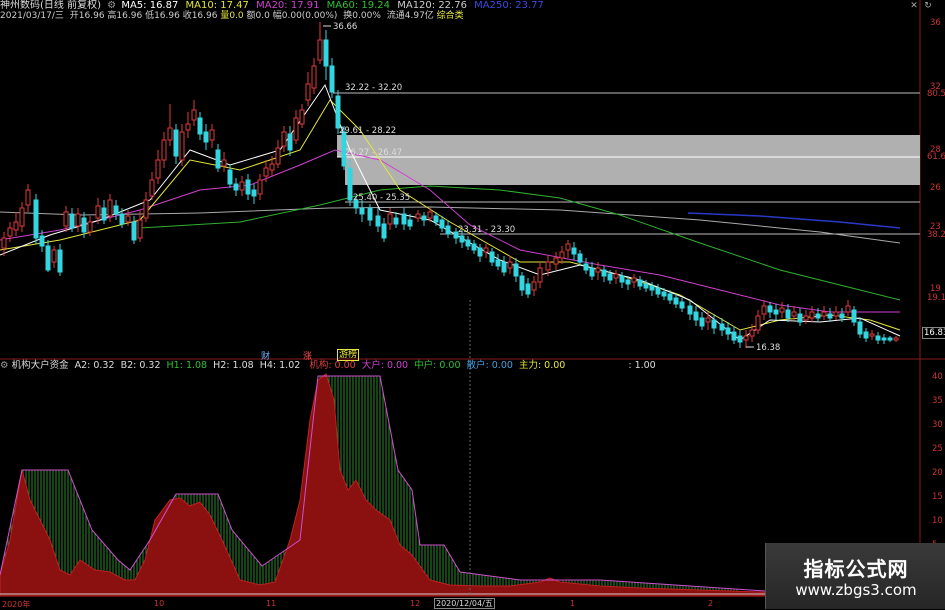 The width and height of the screenshot is (945, 610). Describe the element at coordinates (410, 16) in the screenshot. I see `info-float: 流通4.97亿` at that location.